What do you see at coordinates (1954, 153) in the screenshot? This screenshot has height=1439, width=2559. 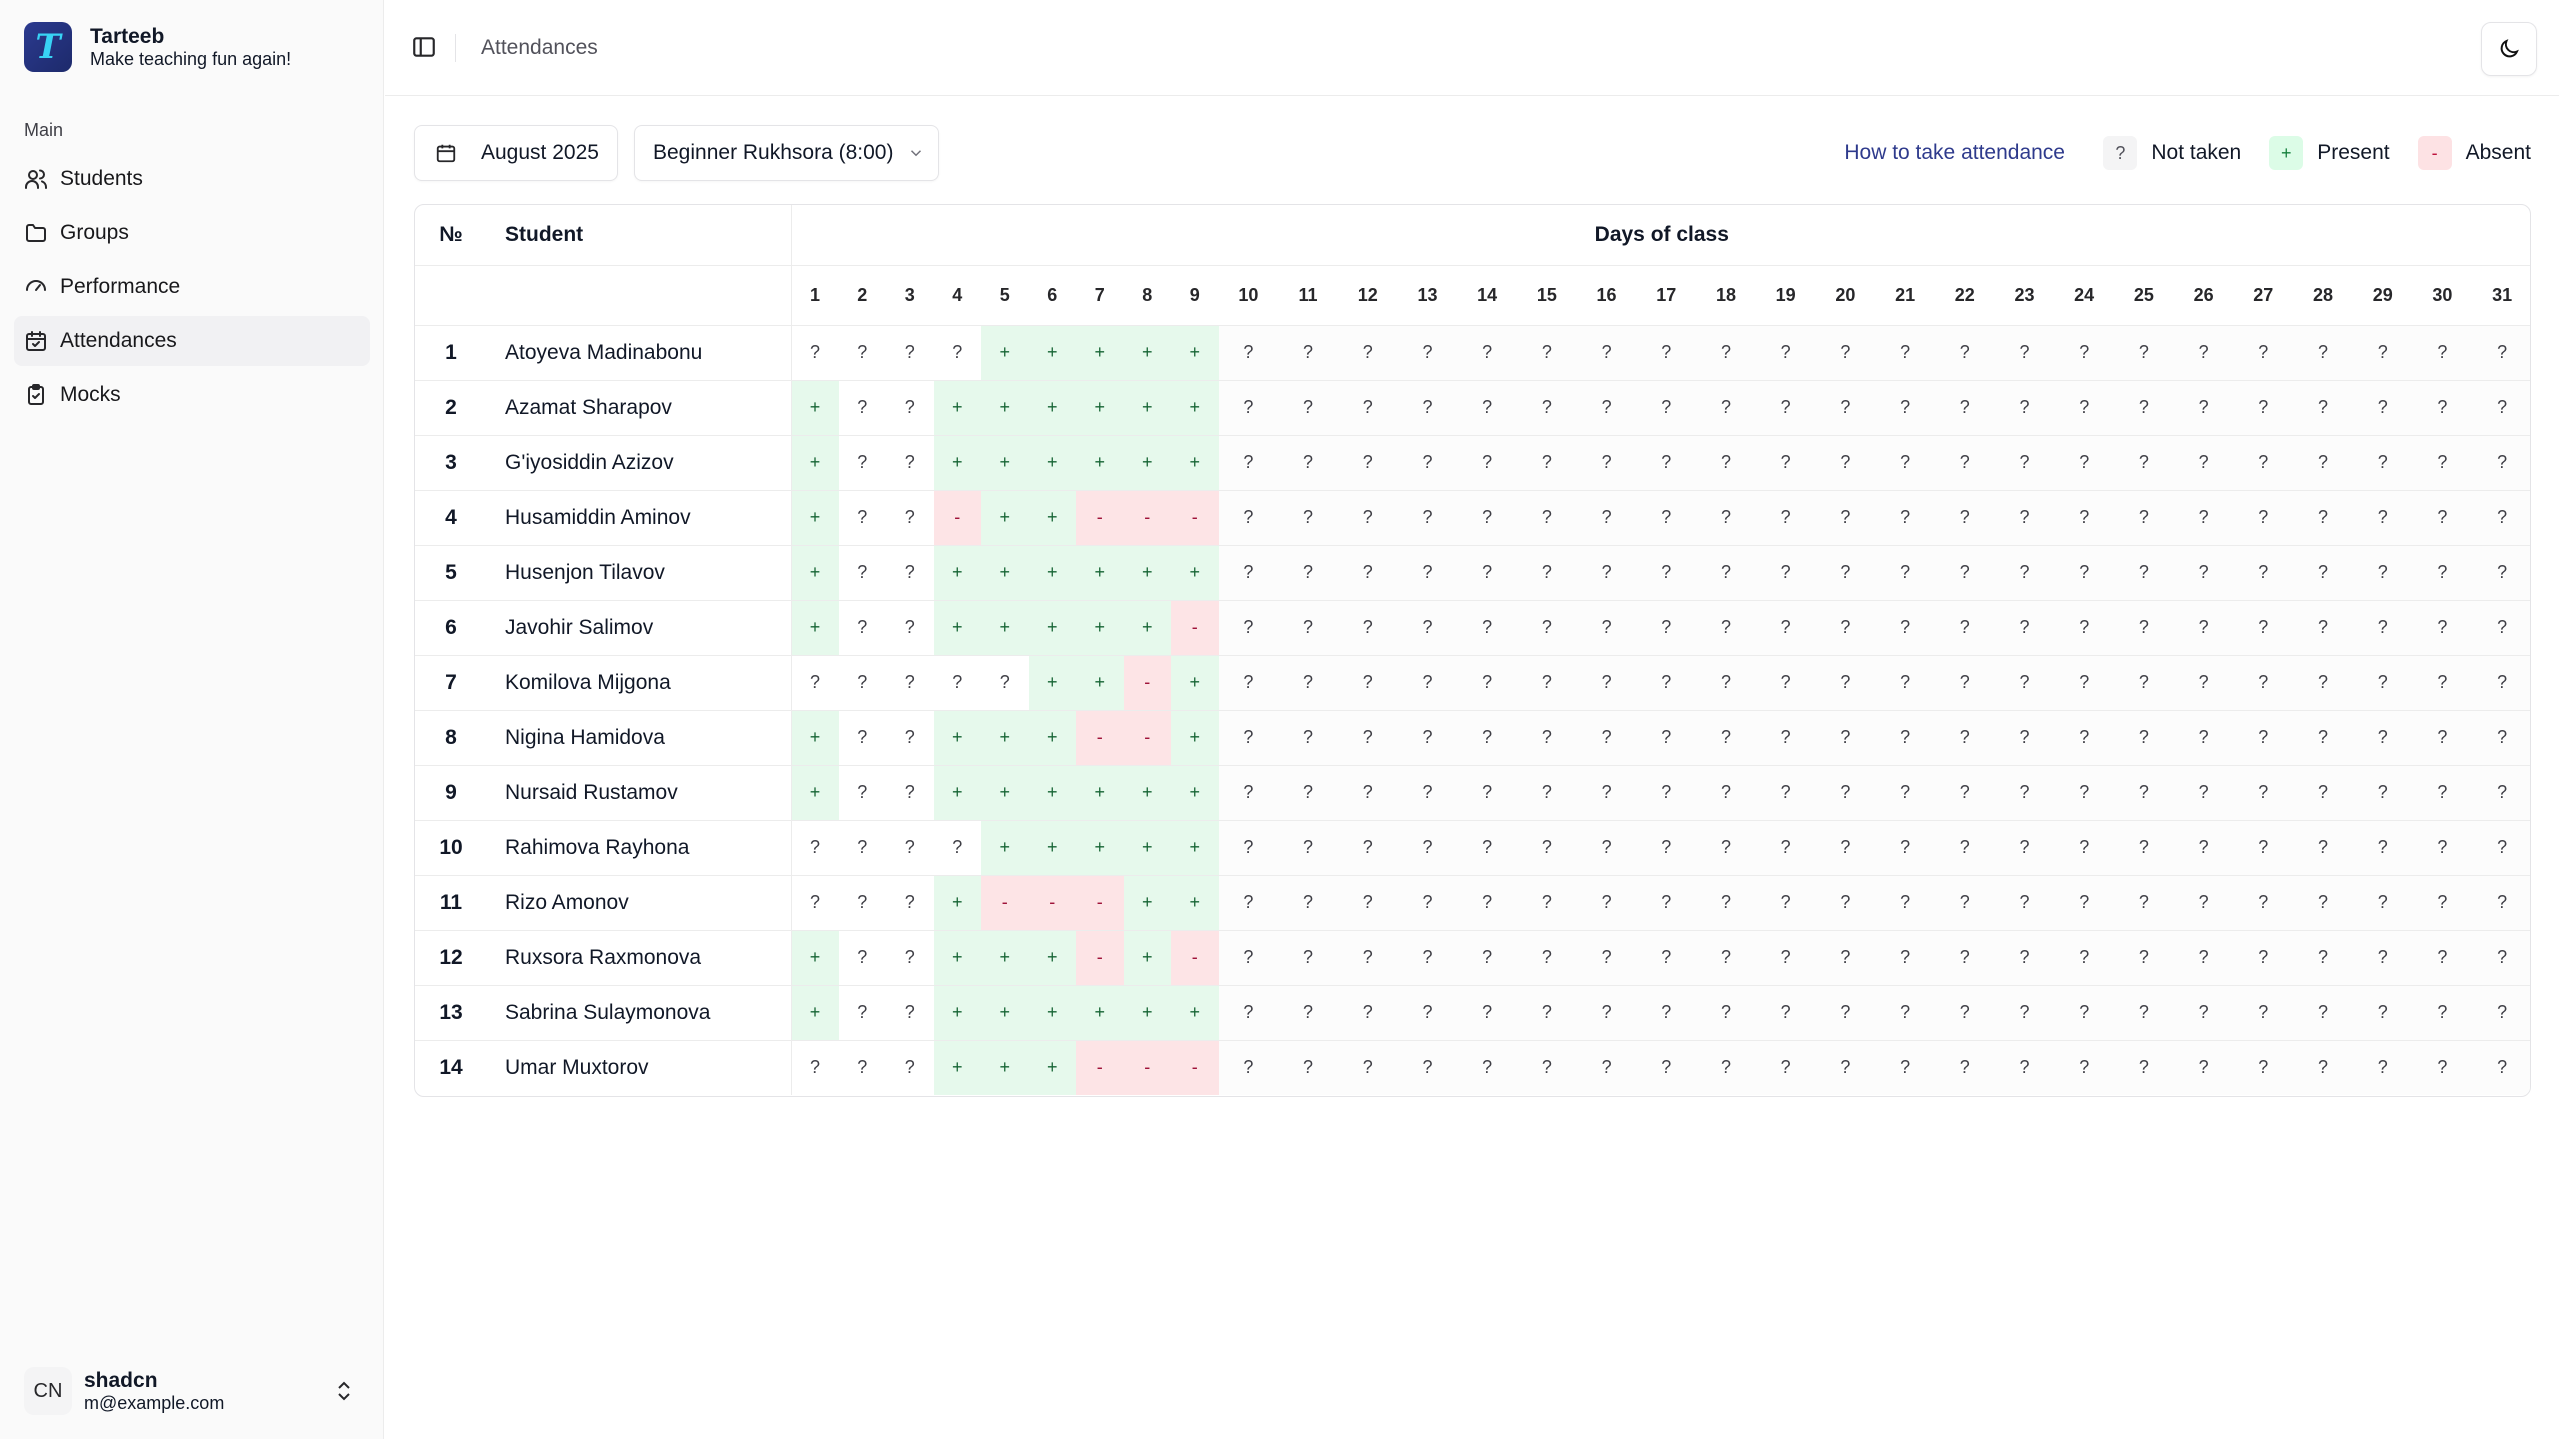 I see `how-to-attendance-link: How to take attendance` at bounding box center [1954, 153].